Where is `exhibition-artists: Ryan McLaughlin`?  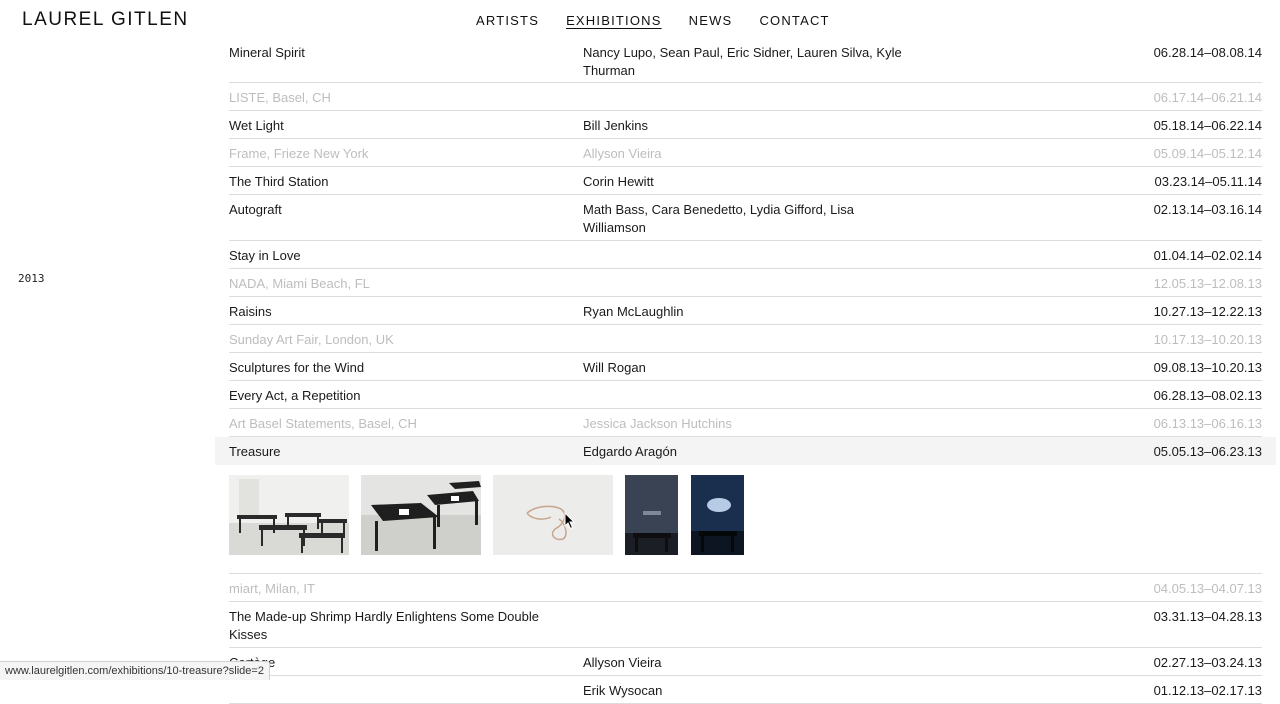 exhibition-artists: Ryan McLaughlin is located at coordinates (633, 311).